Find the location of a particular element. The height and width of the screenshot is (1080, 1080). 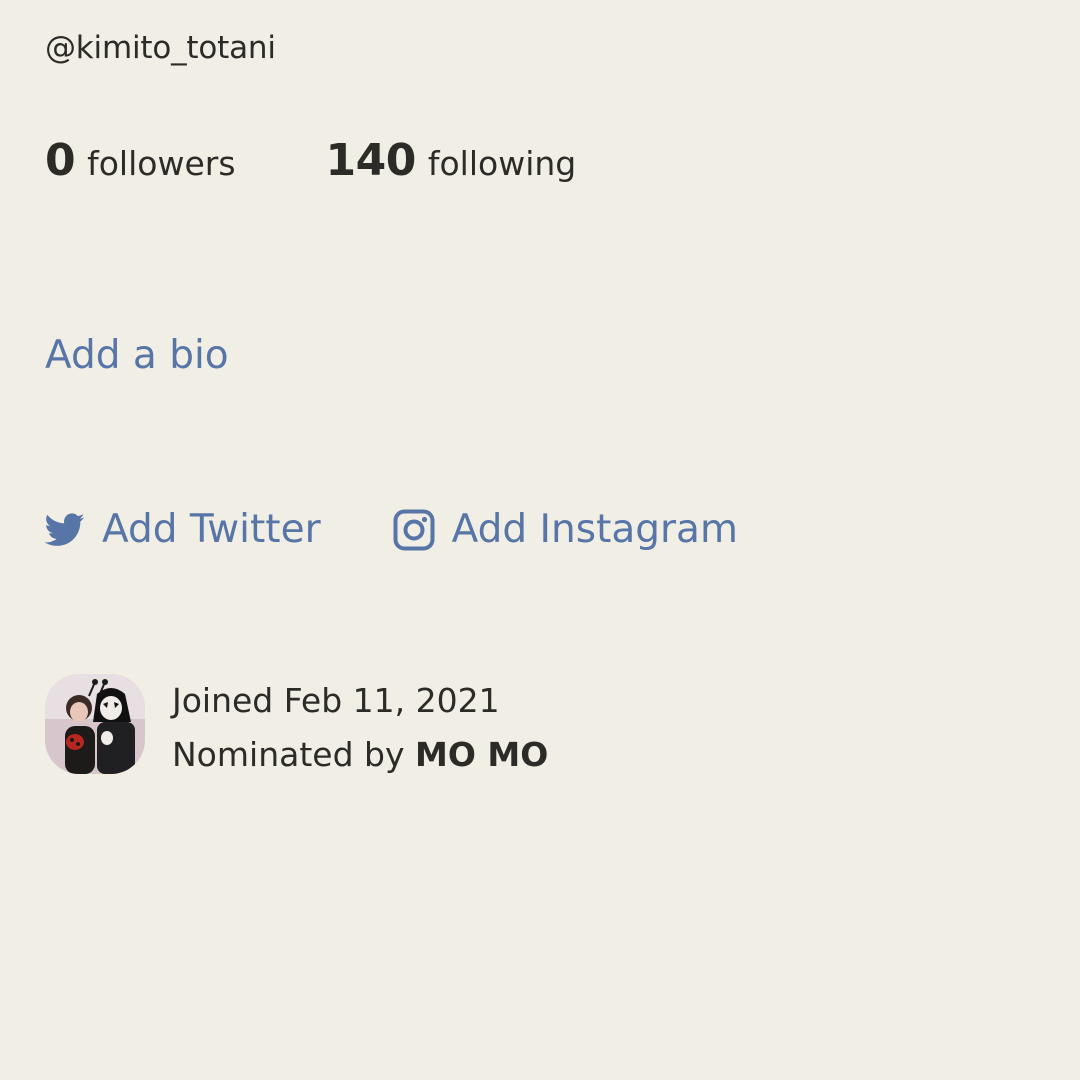

nominator-name: MO MO is located at coordinates (481, 754).